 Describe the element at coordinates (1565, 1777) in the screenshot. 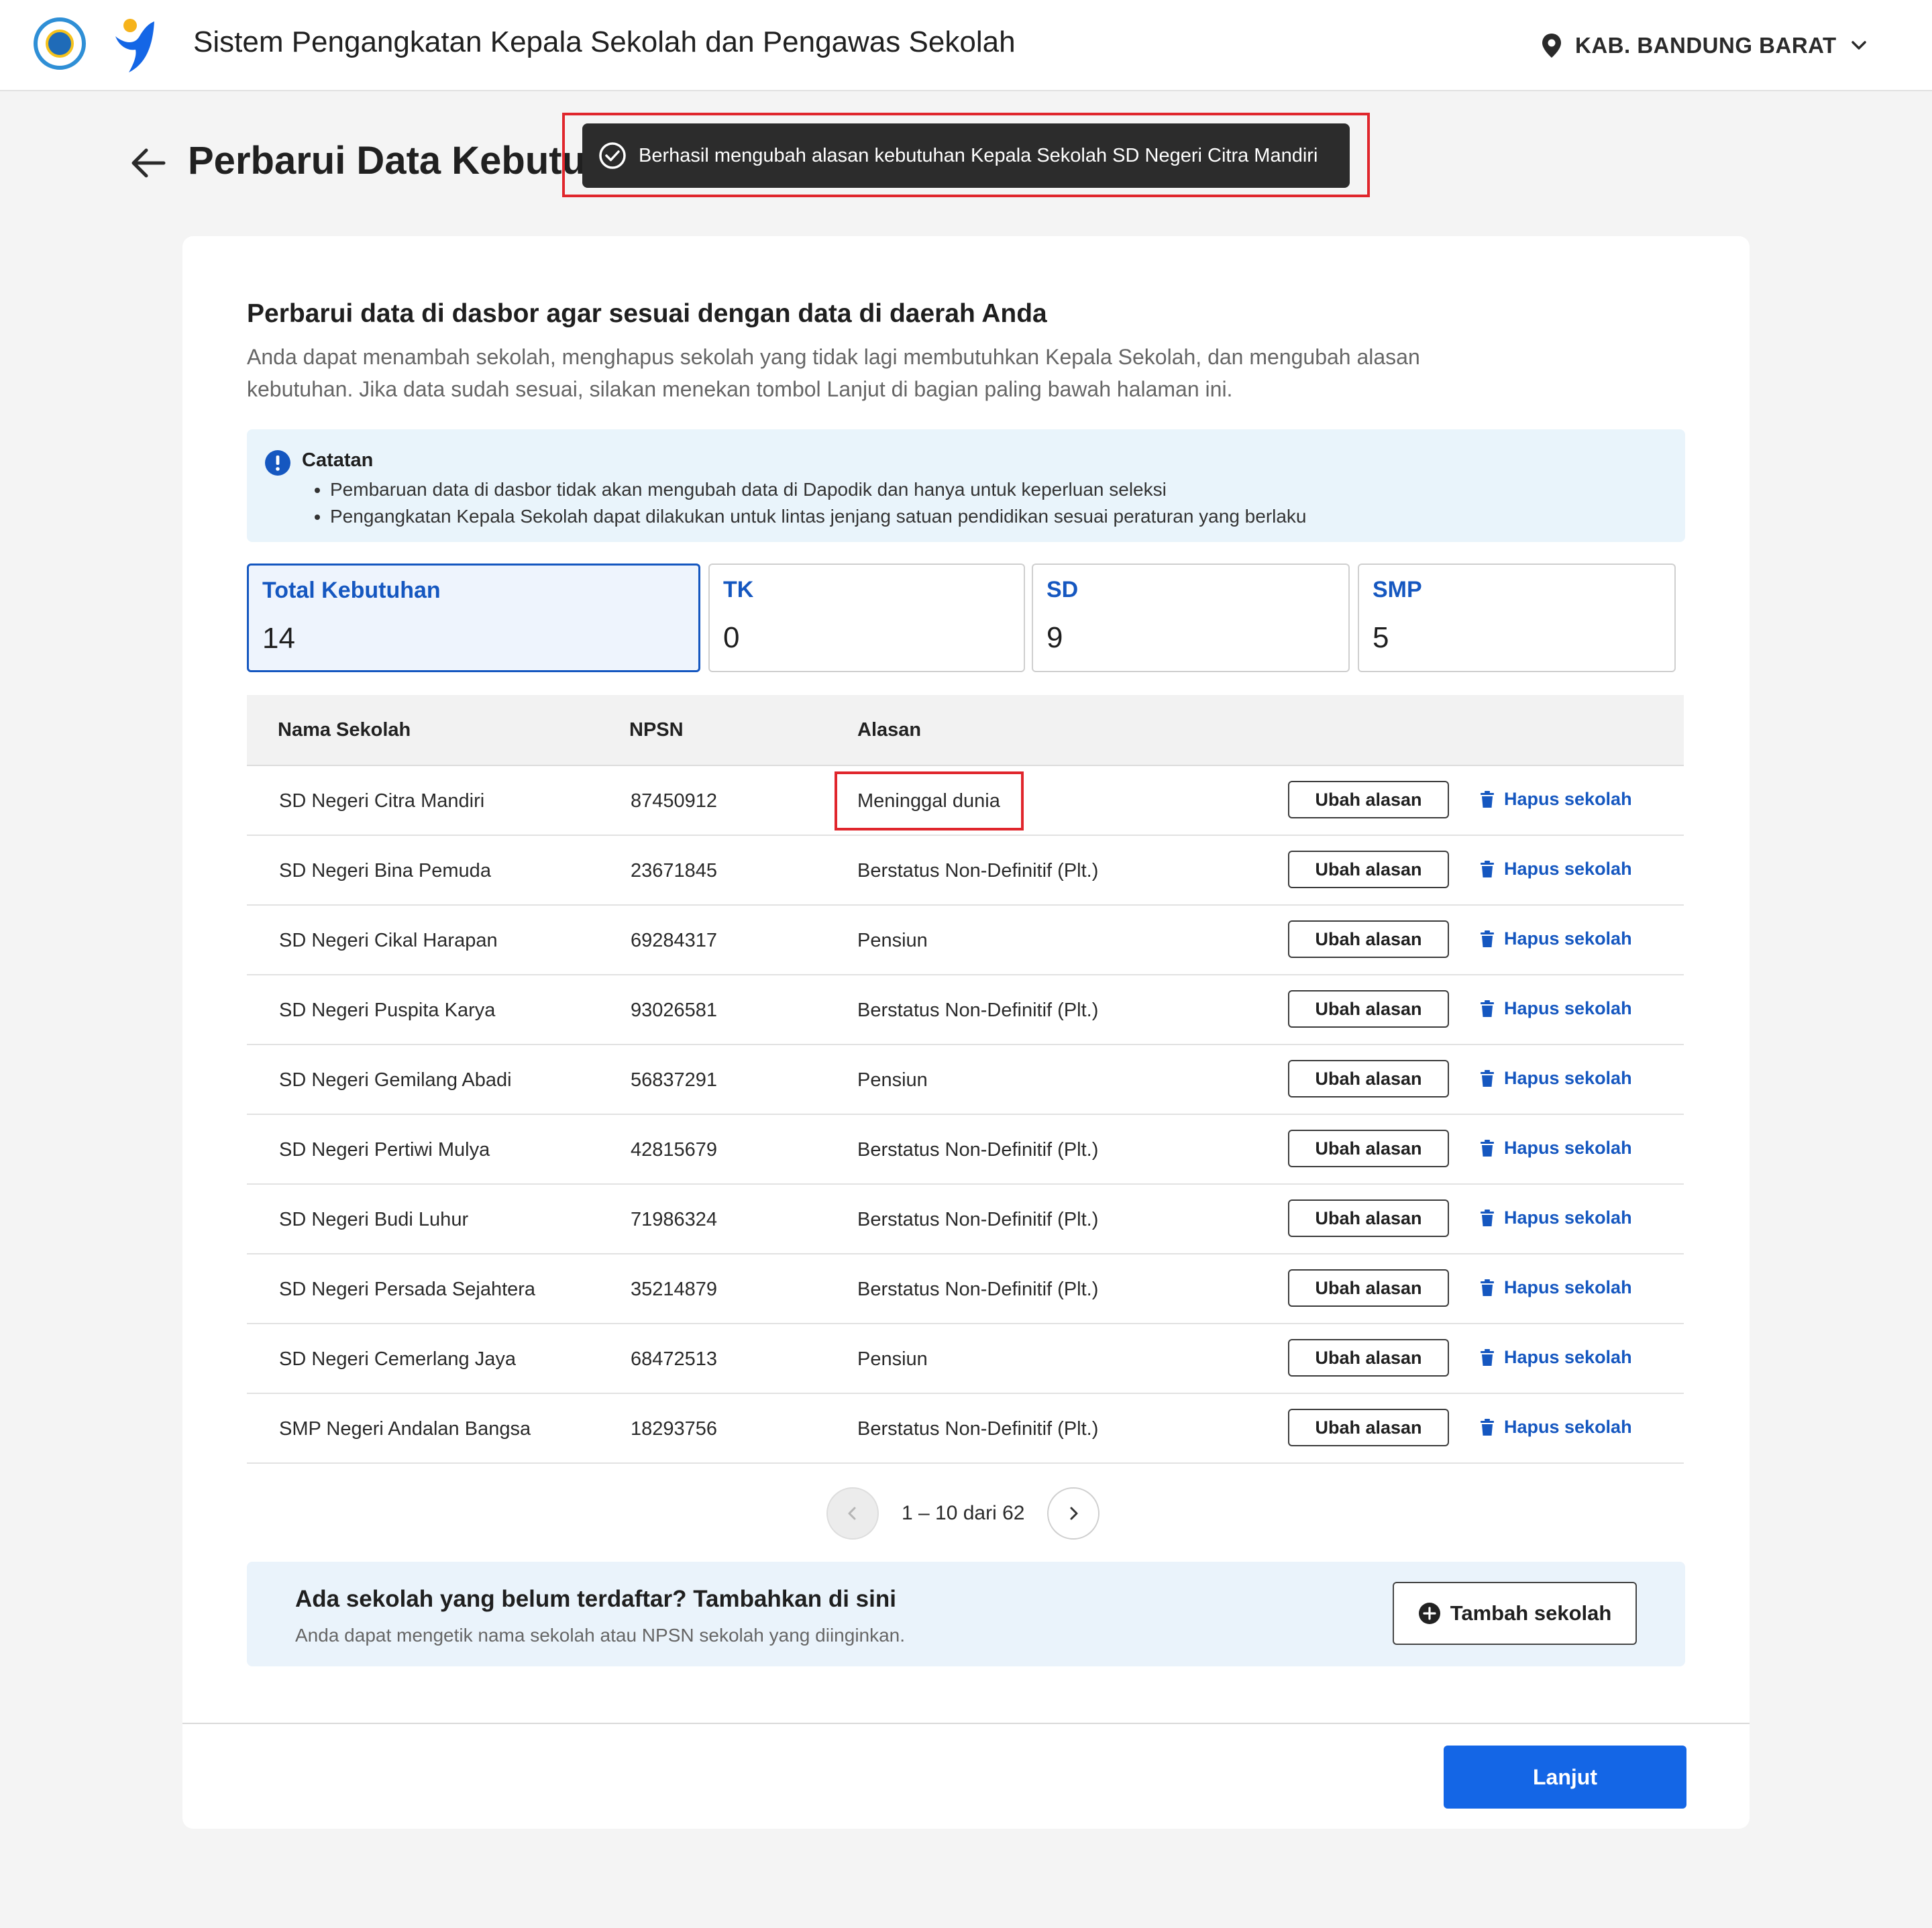

I see `next-button: Lanjut` at that location.